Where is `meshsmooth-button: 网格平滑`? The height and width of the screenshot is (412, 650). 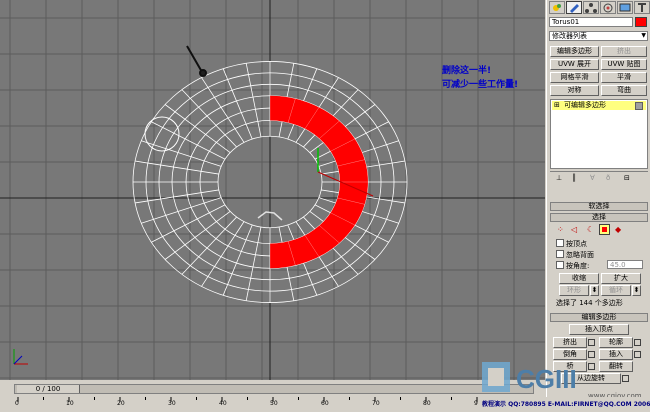
meshsmooth-button: 网格平滑 is located at coordinates (574, 77).